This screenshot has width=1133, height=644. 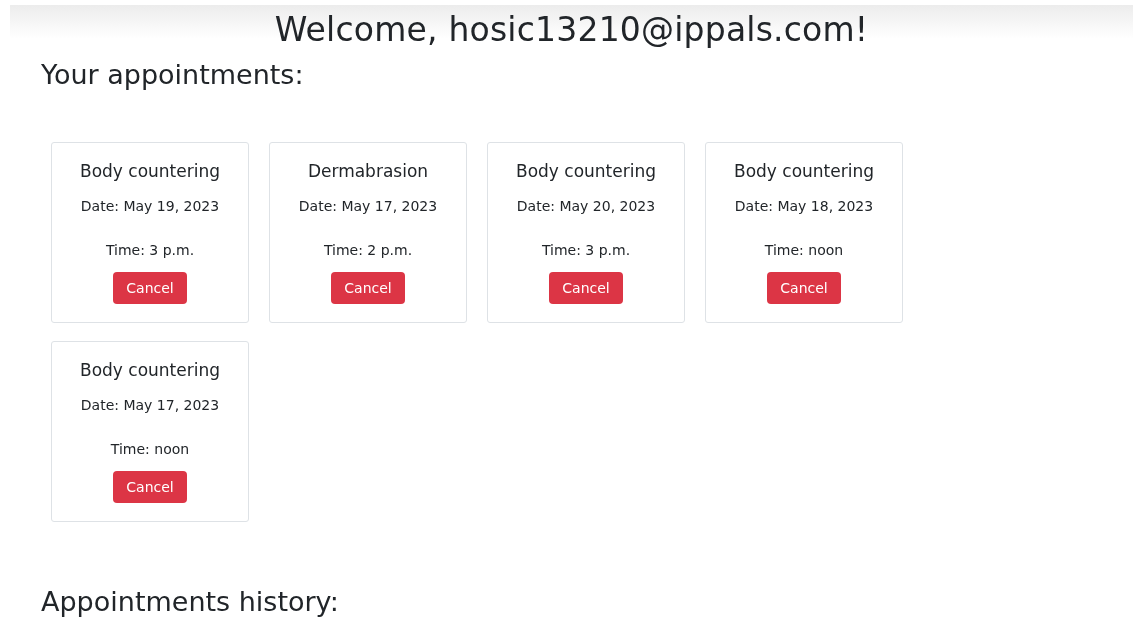 I want to click on section-heading: Your appointments:, so click(x=173, y=74).